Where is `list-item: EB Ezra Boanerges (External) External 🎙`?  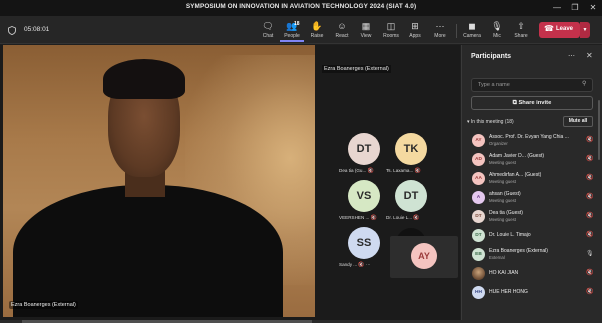
list-item: EB Ezra Boanerges (External) External 🎙 is located at coordinates (532, 254).